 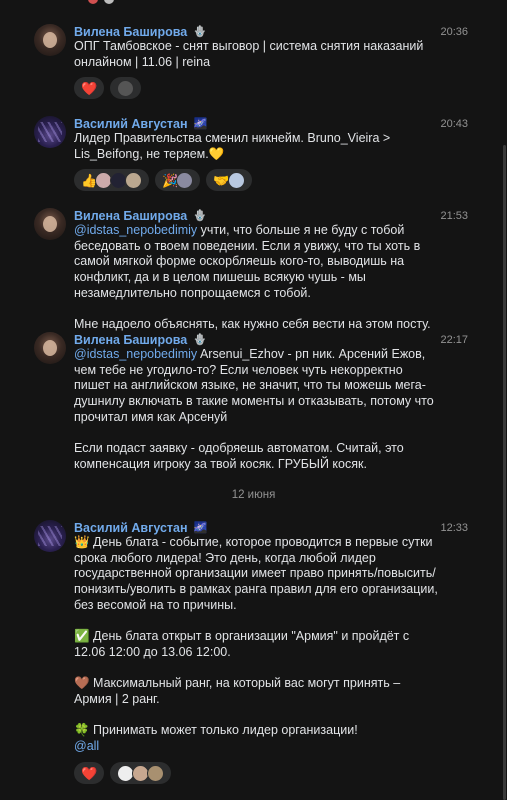 I want to click on reaction-avatars, so click(x=141, y=773).